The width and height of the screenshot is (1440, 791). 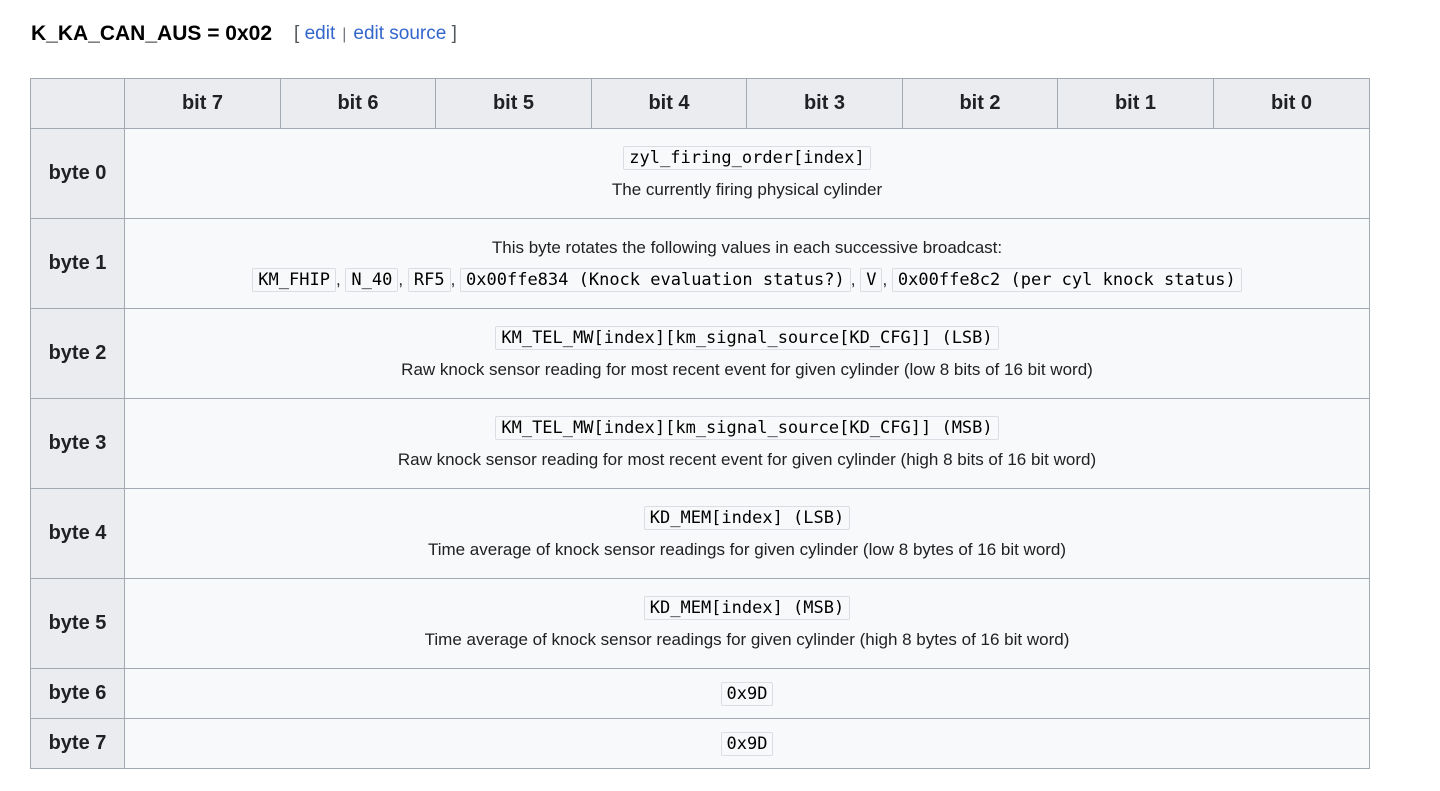 What do you see at coordinates (1066, 279) in the screenshot?
I see `byte1-value-code: 0x00ffe8c2 (per cyl knock status)` at bounding box center [1066, 279].